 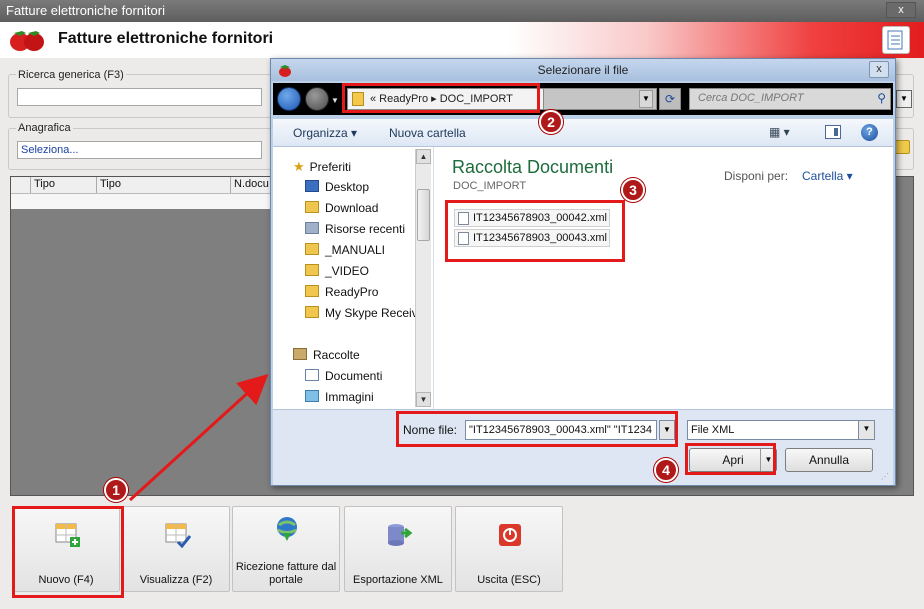 I want to click on step-badge-2: 2, so click(x=551, y=122).